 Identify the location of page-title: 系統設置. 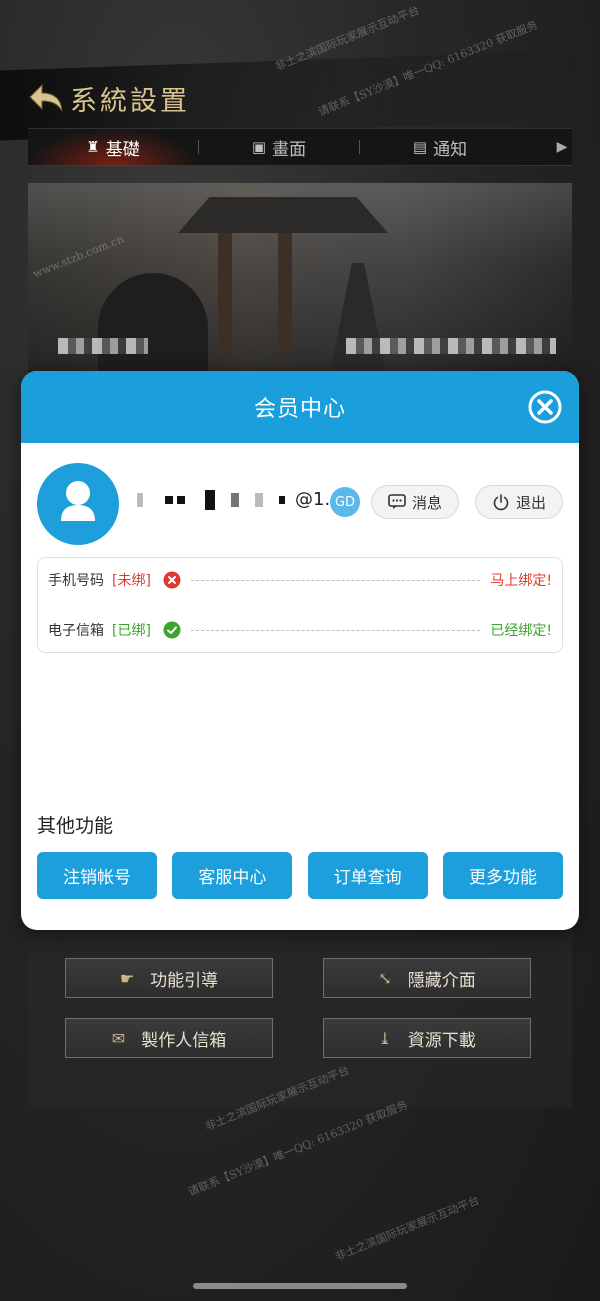
(130, 101).